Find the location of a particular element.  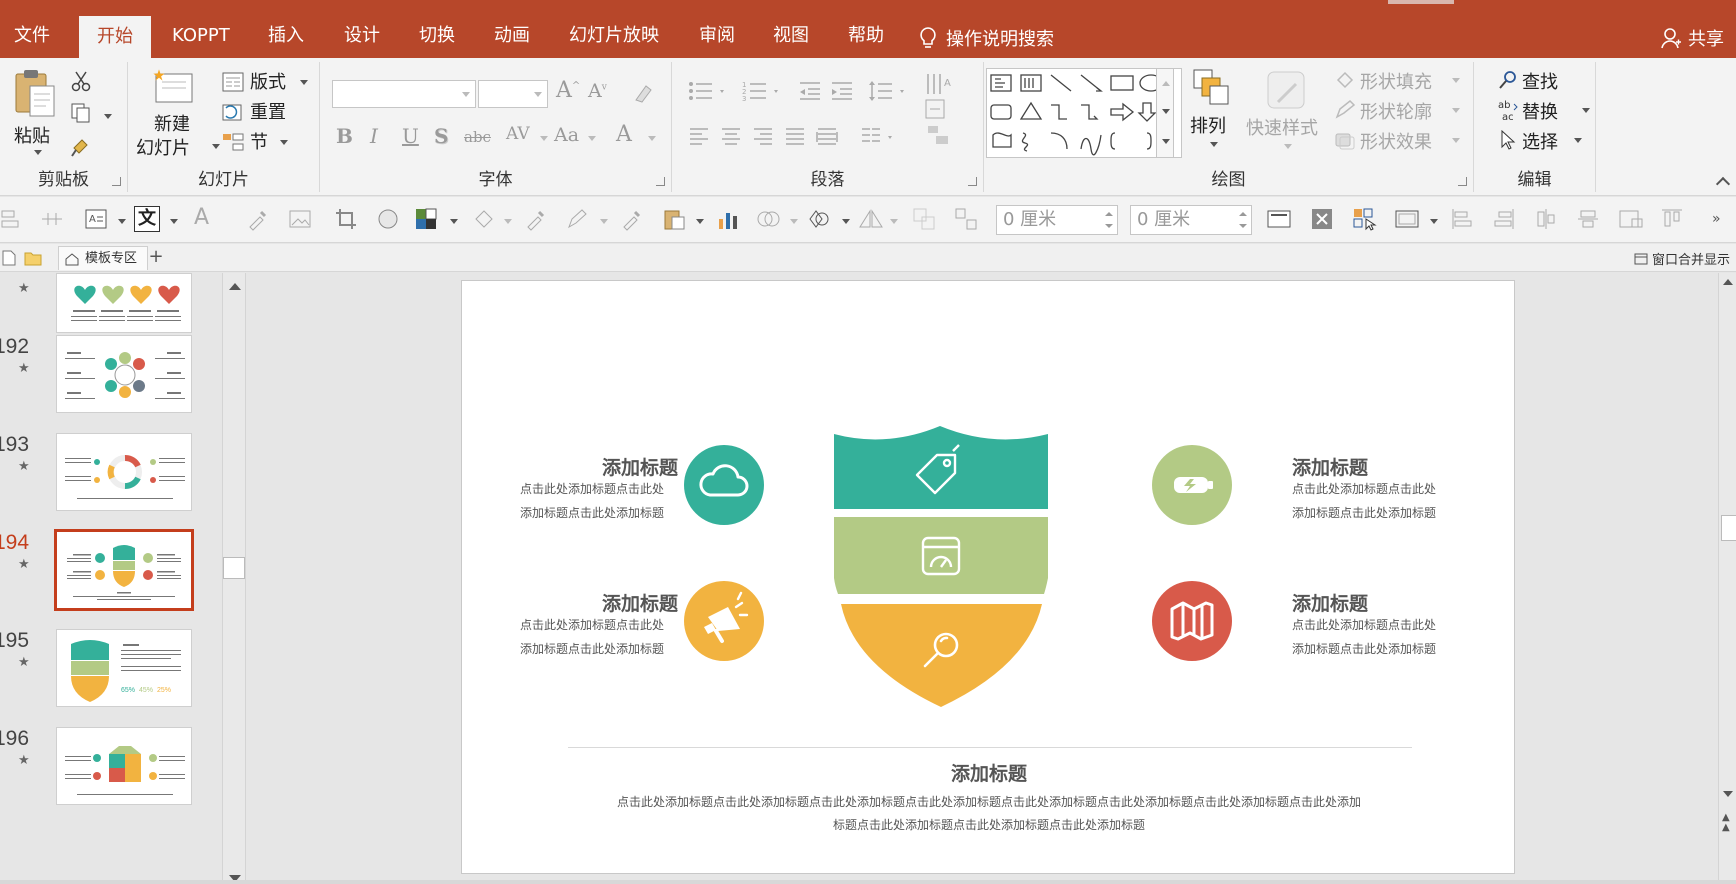

venn-icon is located at coordinates (769, 219).